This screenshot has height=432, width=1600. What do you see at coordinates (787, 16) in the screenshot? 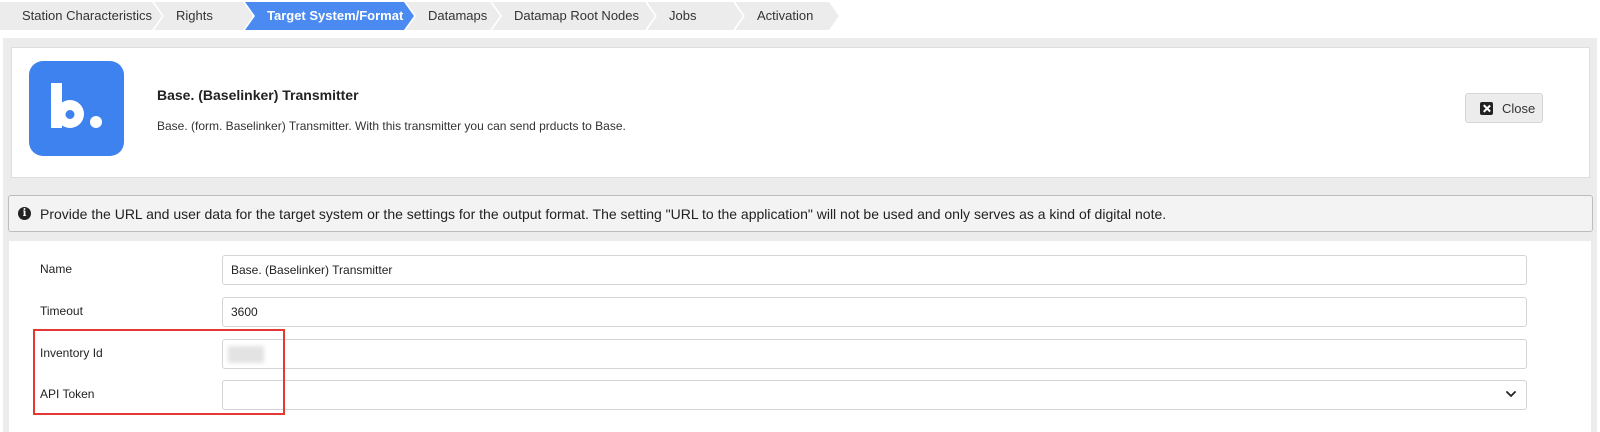
I see `step-activation: Activation` at bounding box center [787, 16].